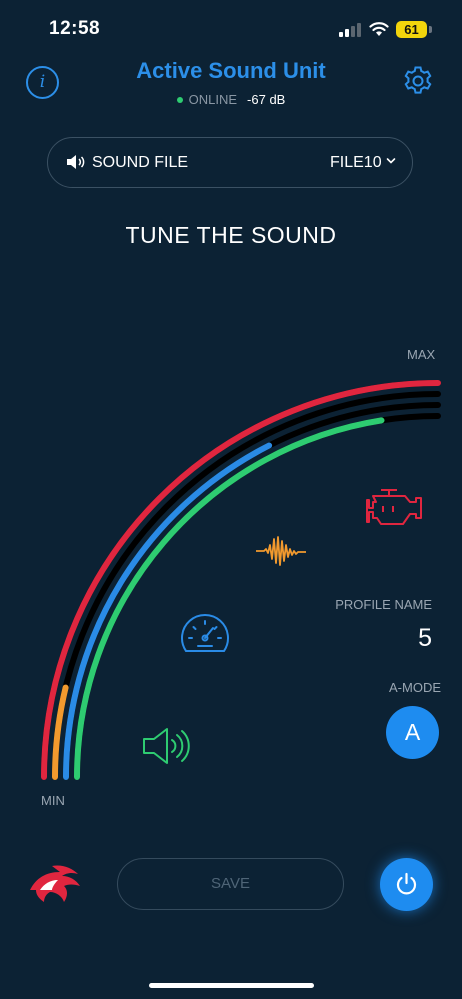  Describe the element at coordinates (285, 551) in the screenshot. I see `sound-wave-icon` at that location.